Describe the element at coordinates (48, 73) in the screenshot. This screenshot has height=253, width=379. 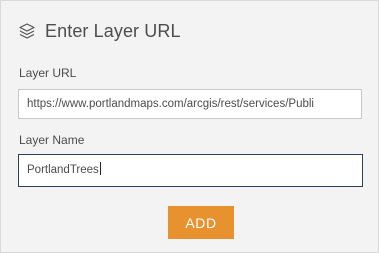
I see `layer-url-label: Layer URL` at that location.